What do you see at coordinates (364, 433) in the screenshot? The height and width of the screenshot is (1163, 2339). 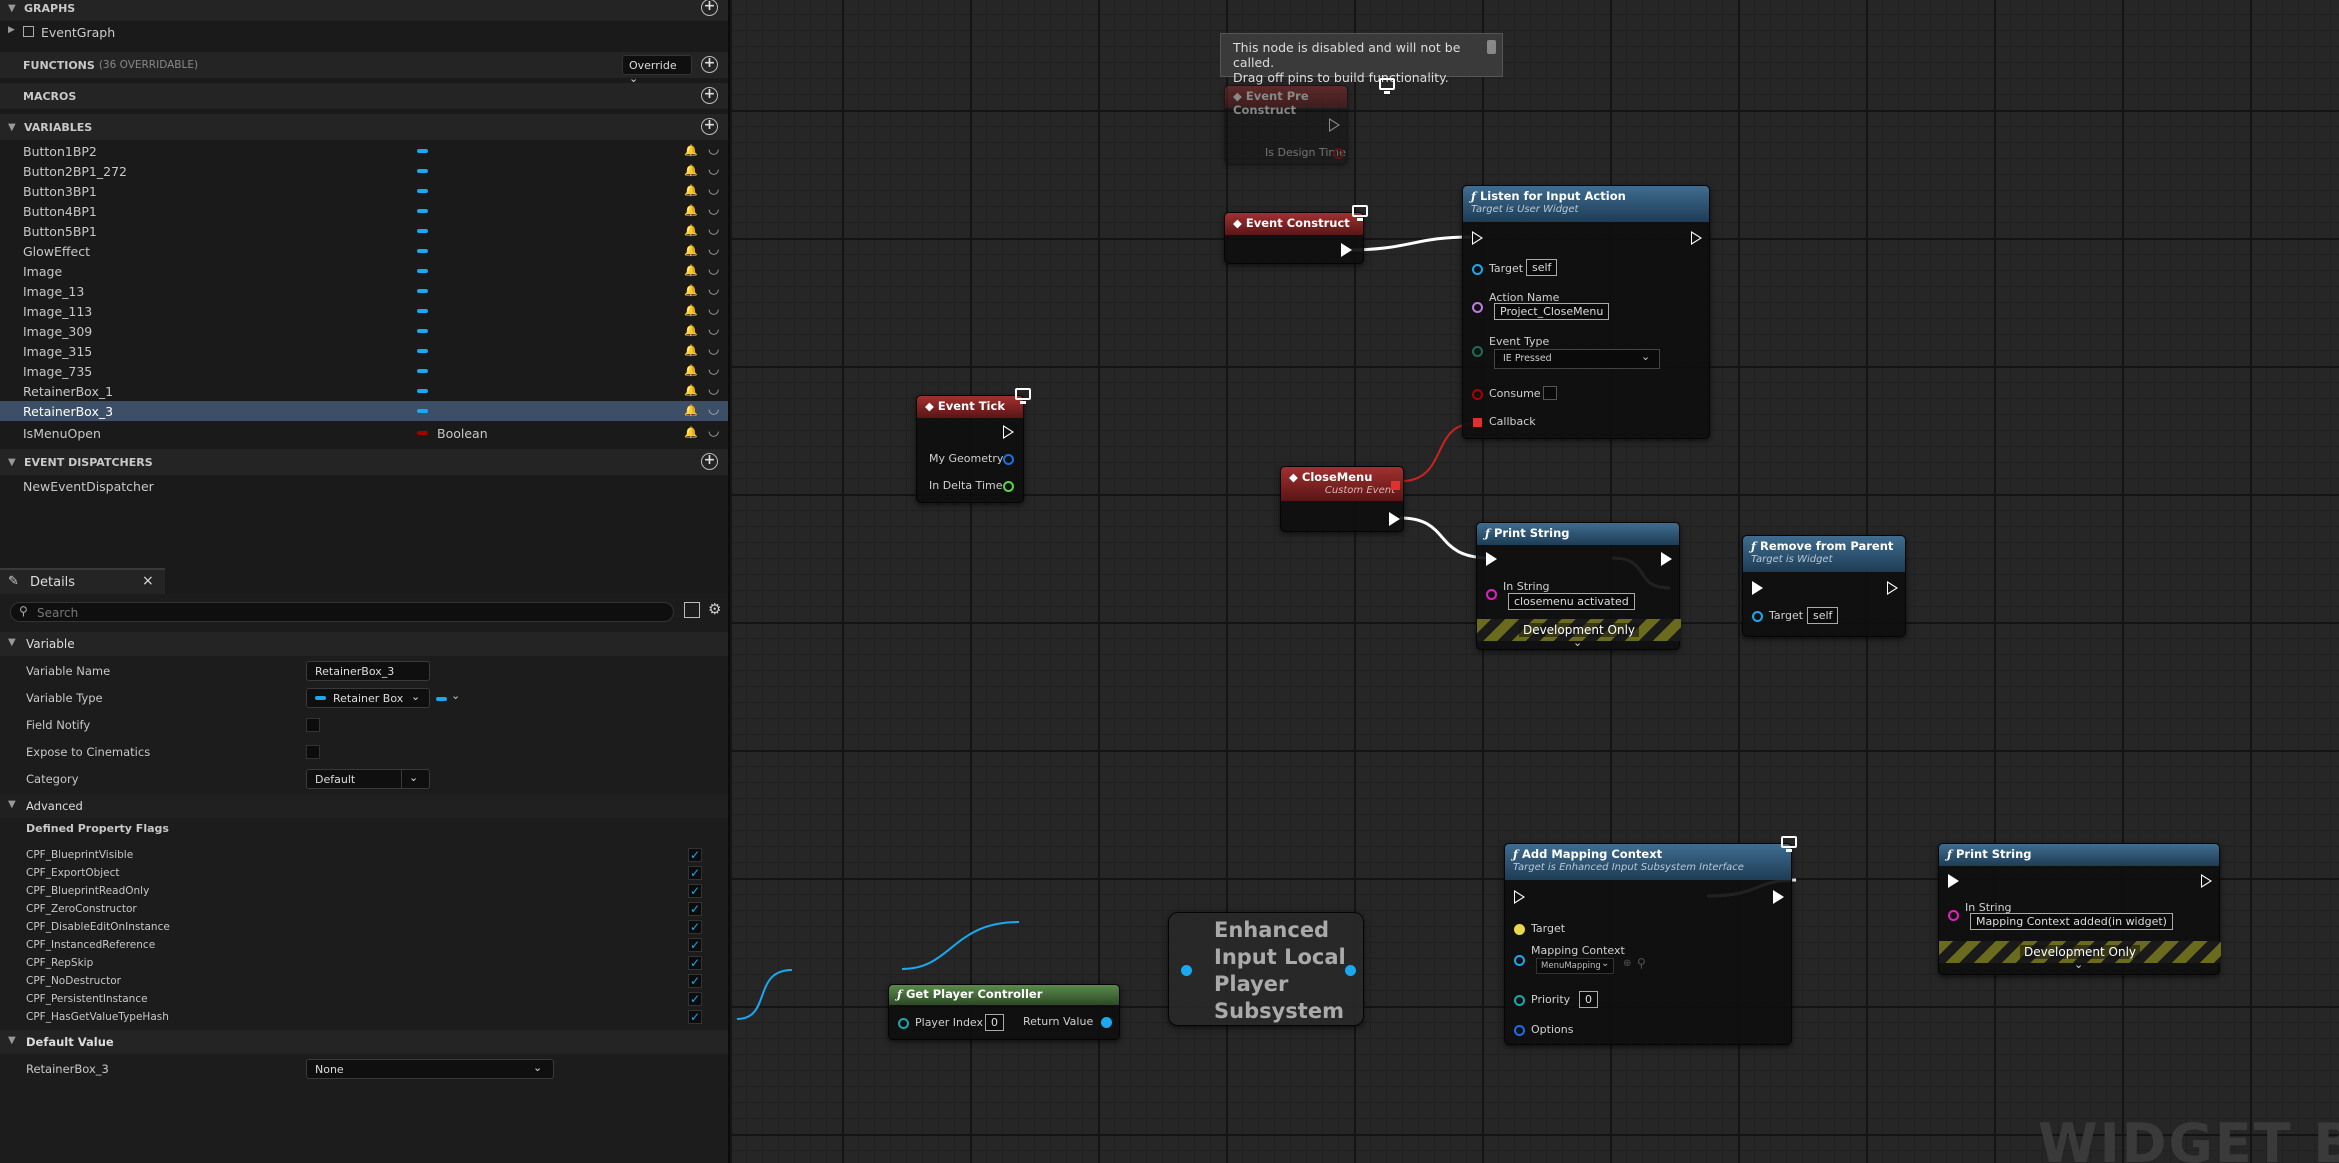 I see `variable-row: IsMenuOpen Boolean 🔔 ◡` at bounding box center [364, 433].